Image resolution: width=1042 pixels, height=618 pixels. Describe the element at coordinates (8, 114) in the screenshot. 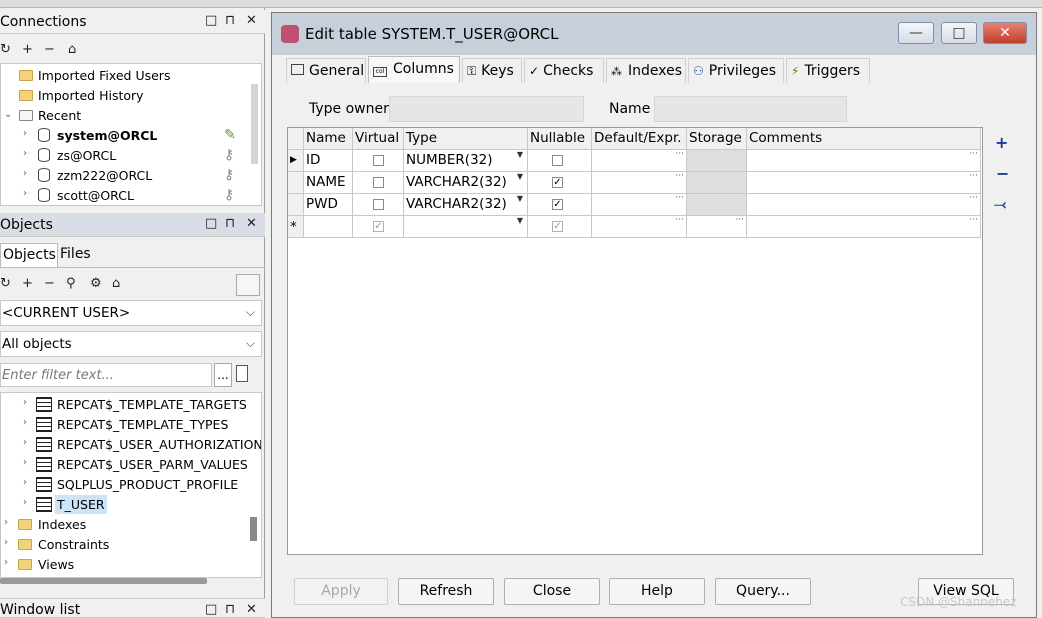

I see `chevron-down-icon: ⌄` at that location.